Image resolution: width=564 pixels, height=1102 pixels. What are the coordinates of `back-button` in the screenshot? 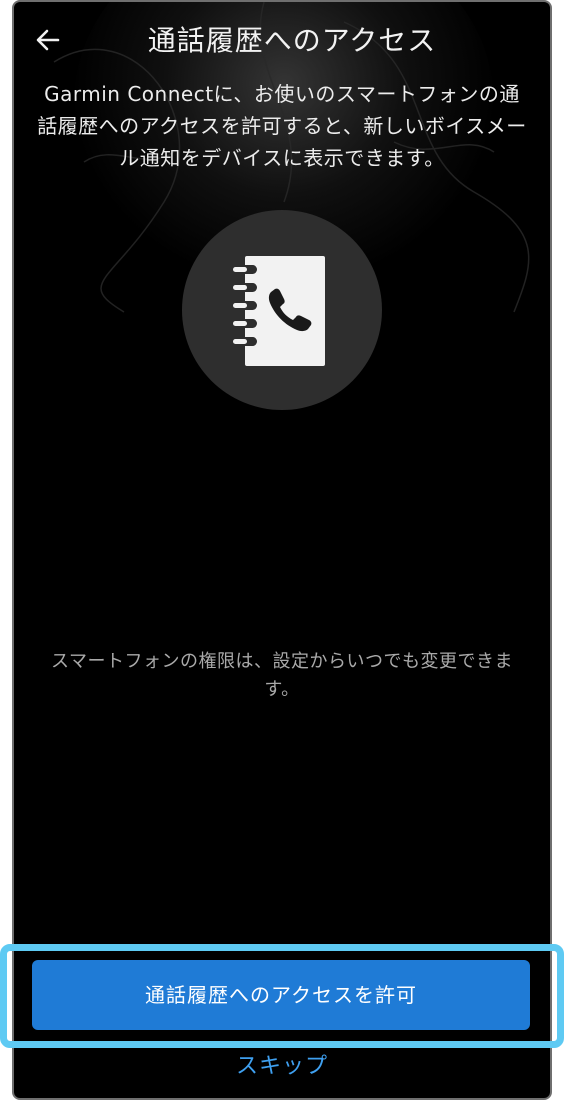 It's located at (48, 40).